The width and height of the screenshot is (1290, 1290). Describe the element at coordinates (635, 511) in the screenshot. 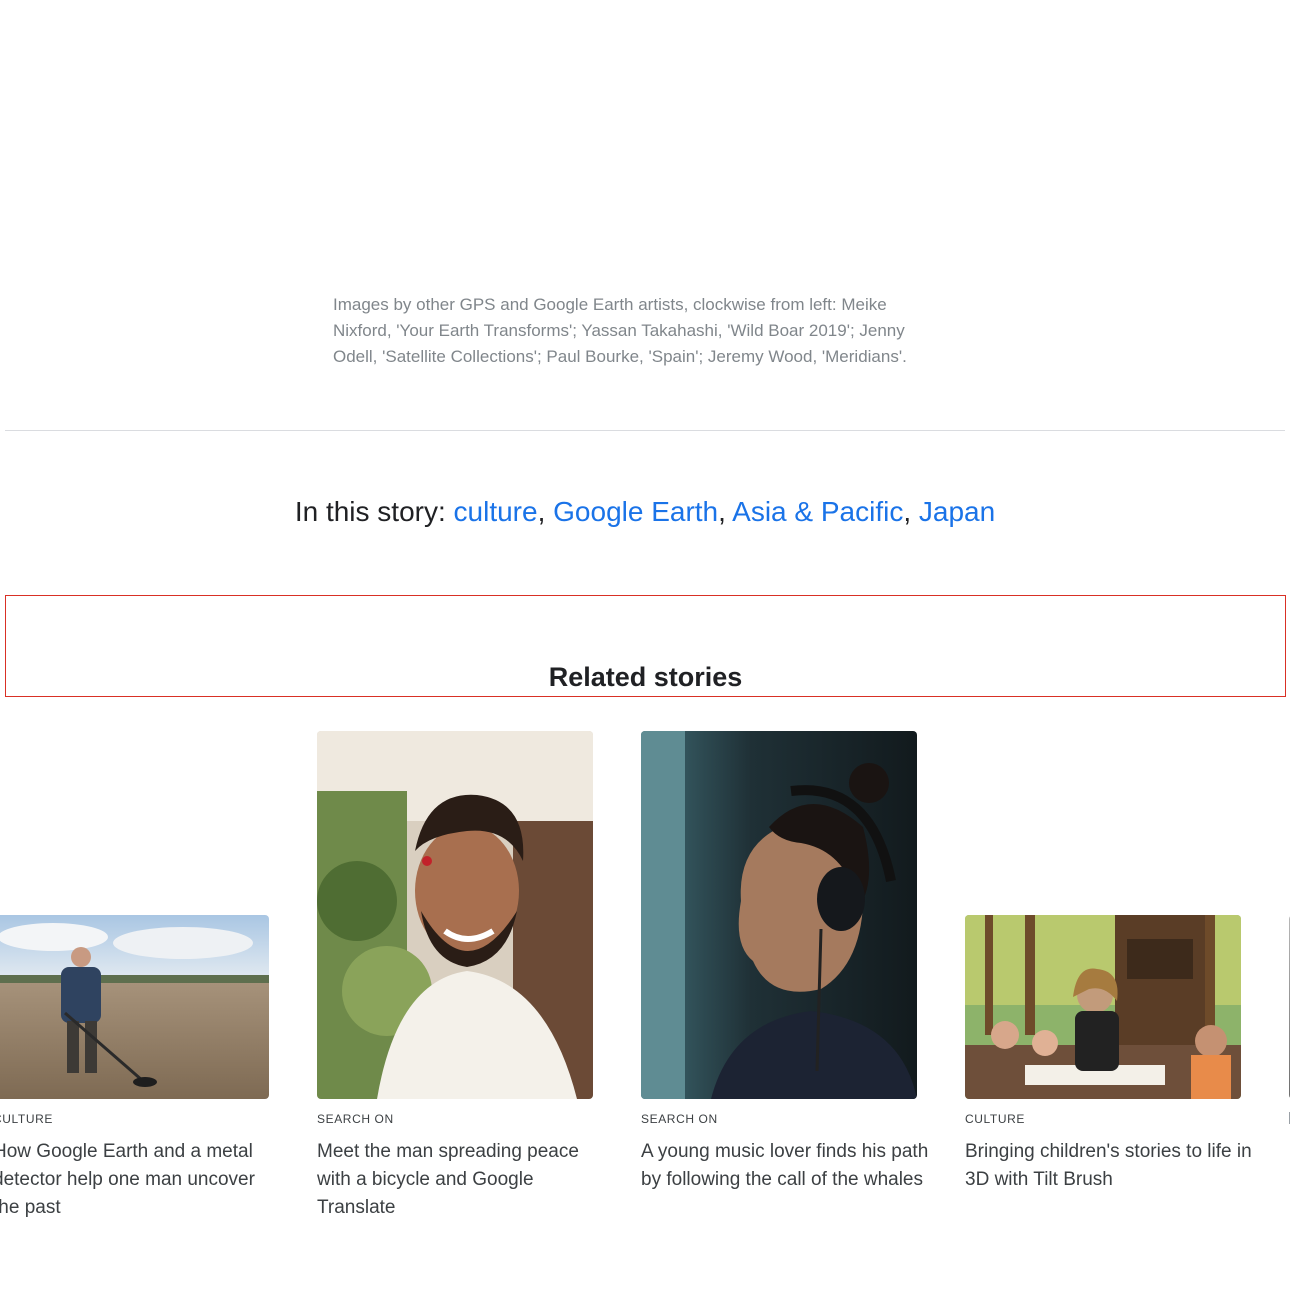

I see `tag-link-google-earth: Google Earth` at that location.